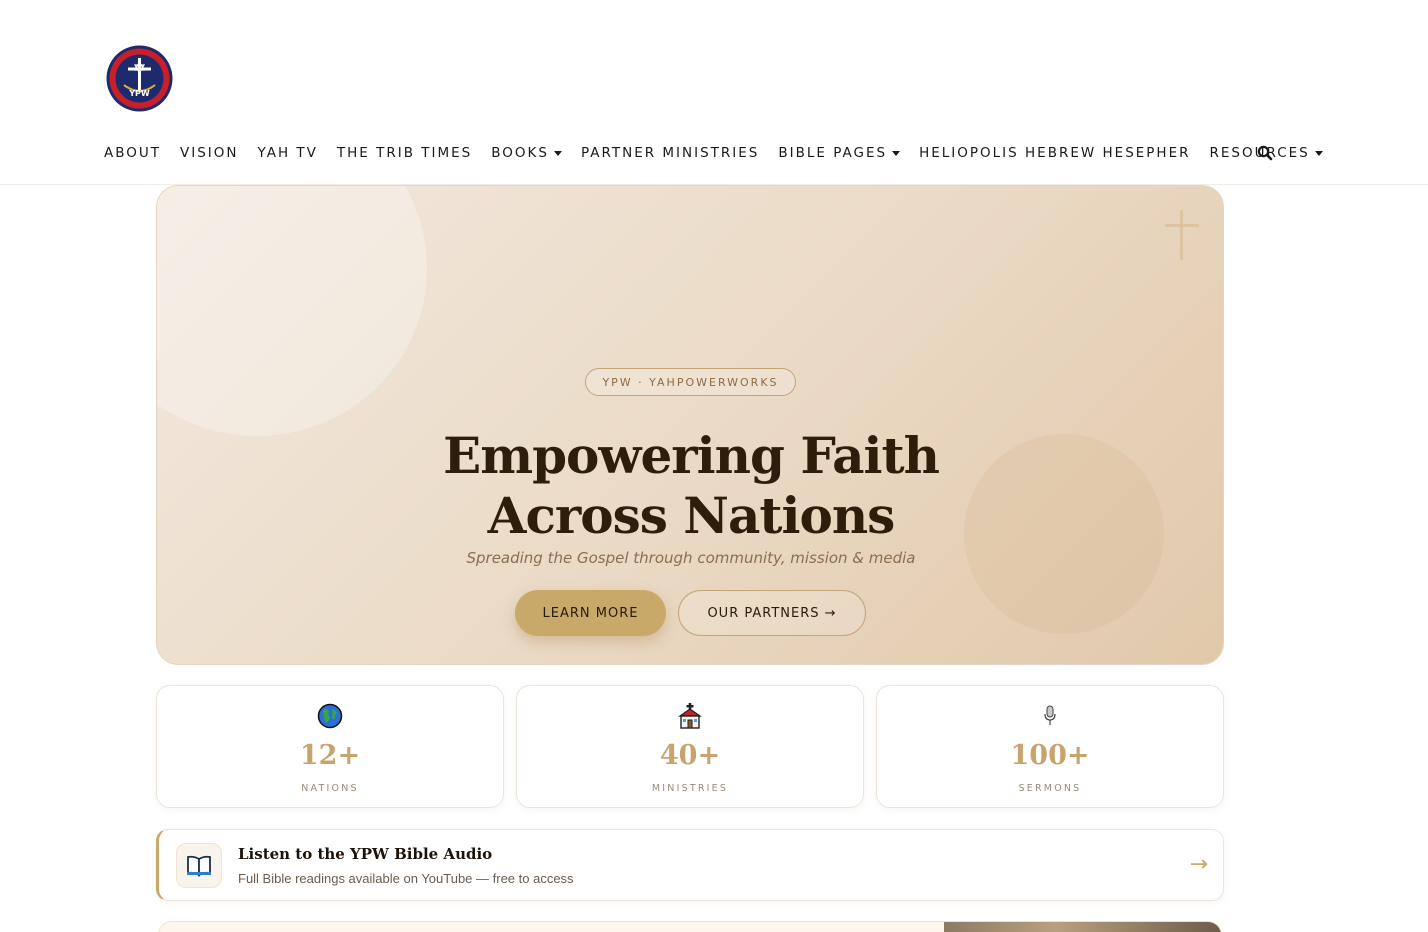 The image size is (1428, 932). Describe the element at coordinates (1265, 153) in the screenshot. I see `search-icon` at that location.